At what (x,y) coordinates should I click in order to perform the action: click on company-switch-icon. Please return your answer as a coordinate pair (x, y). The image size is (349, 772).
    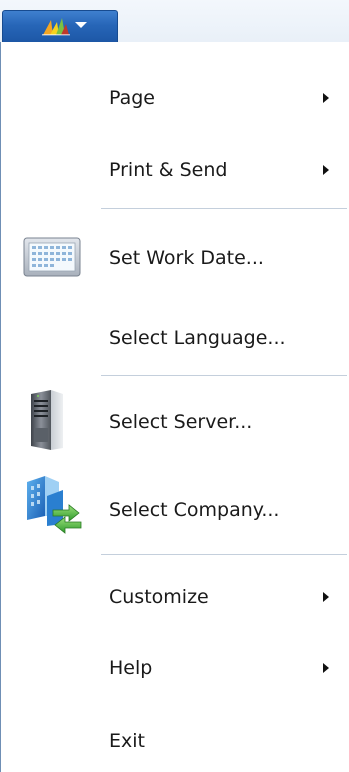
    Looking at the image, I should click on (54, 505).